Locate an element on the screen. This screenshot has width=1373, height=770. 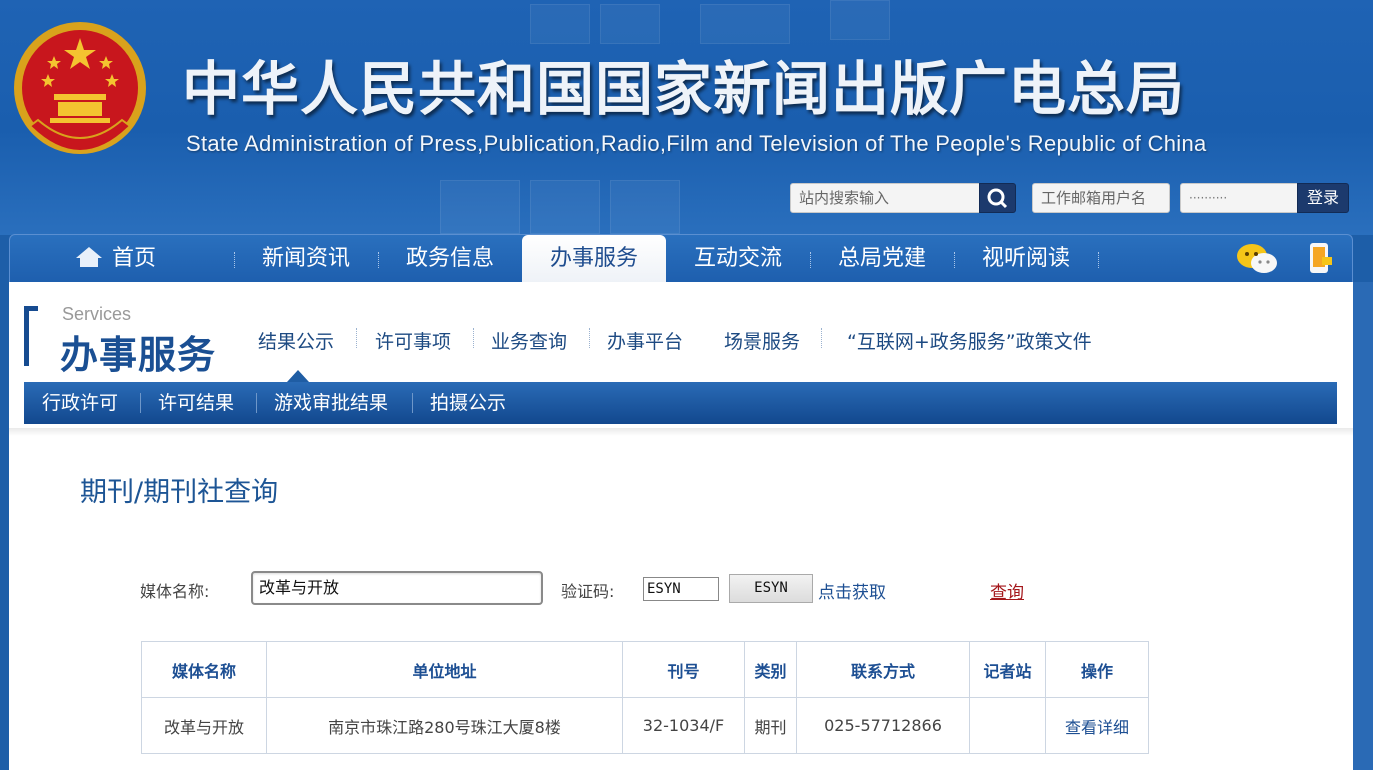
subnav-business-query: 业务查询 is located at coordinates (529, 340).